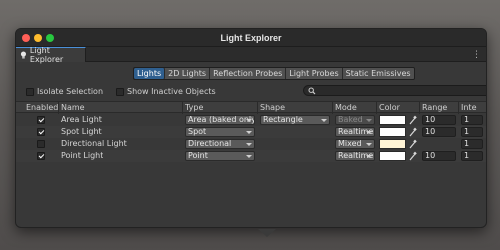  Describe the element at coordinates (295, 107) in the screenshot. I see `column-shape: Shape` at that location.